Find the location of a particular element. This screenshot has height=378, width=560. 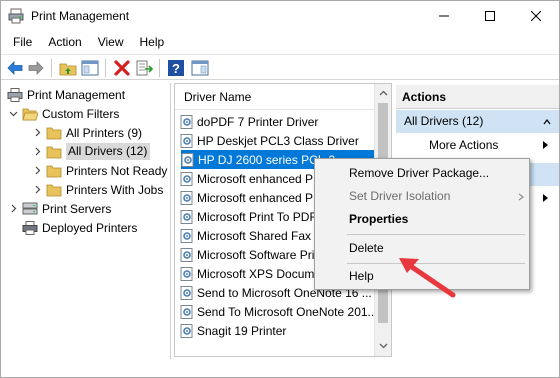

server-icon is located at coordinates (30, 208).